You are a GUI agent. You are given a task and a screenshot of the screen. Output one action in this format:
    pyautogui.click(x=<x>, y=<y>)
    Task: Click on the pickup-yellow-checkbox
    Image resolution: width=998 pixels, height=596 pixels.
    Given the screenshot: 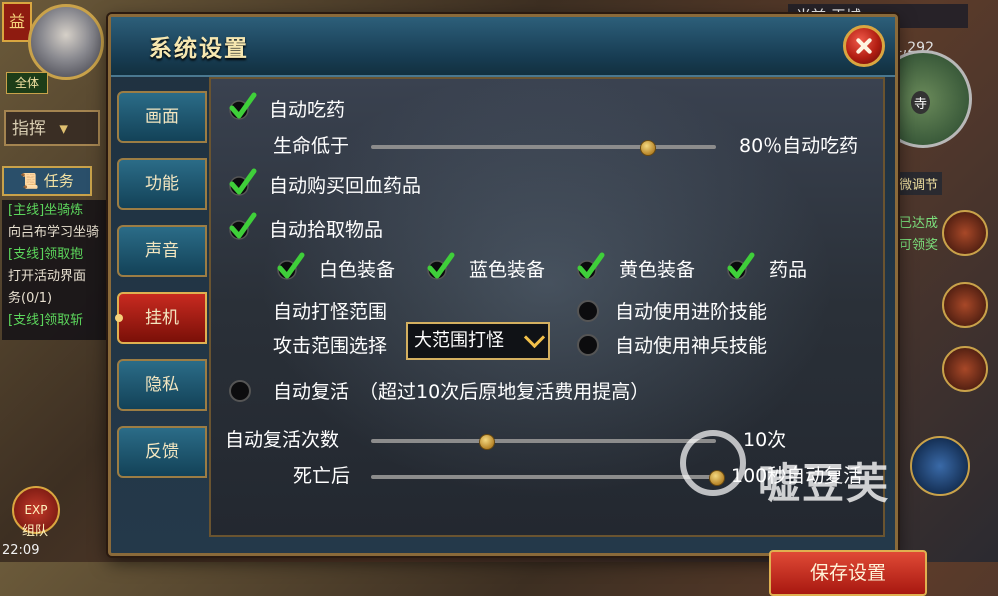 What is the action you would take?
    pyautogui.click(x=590, y=267)
    